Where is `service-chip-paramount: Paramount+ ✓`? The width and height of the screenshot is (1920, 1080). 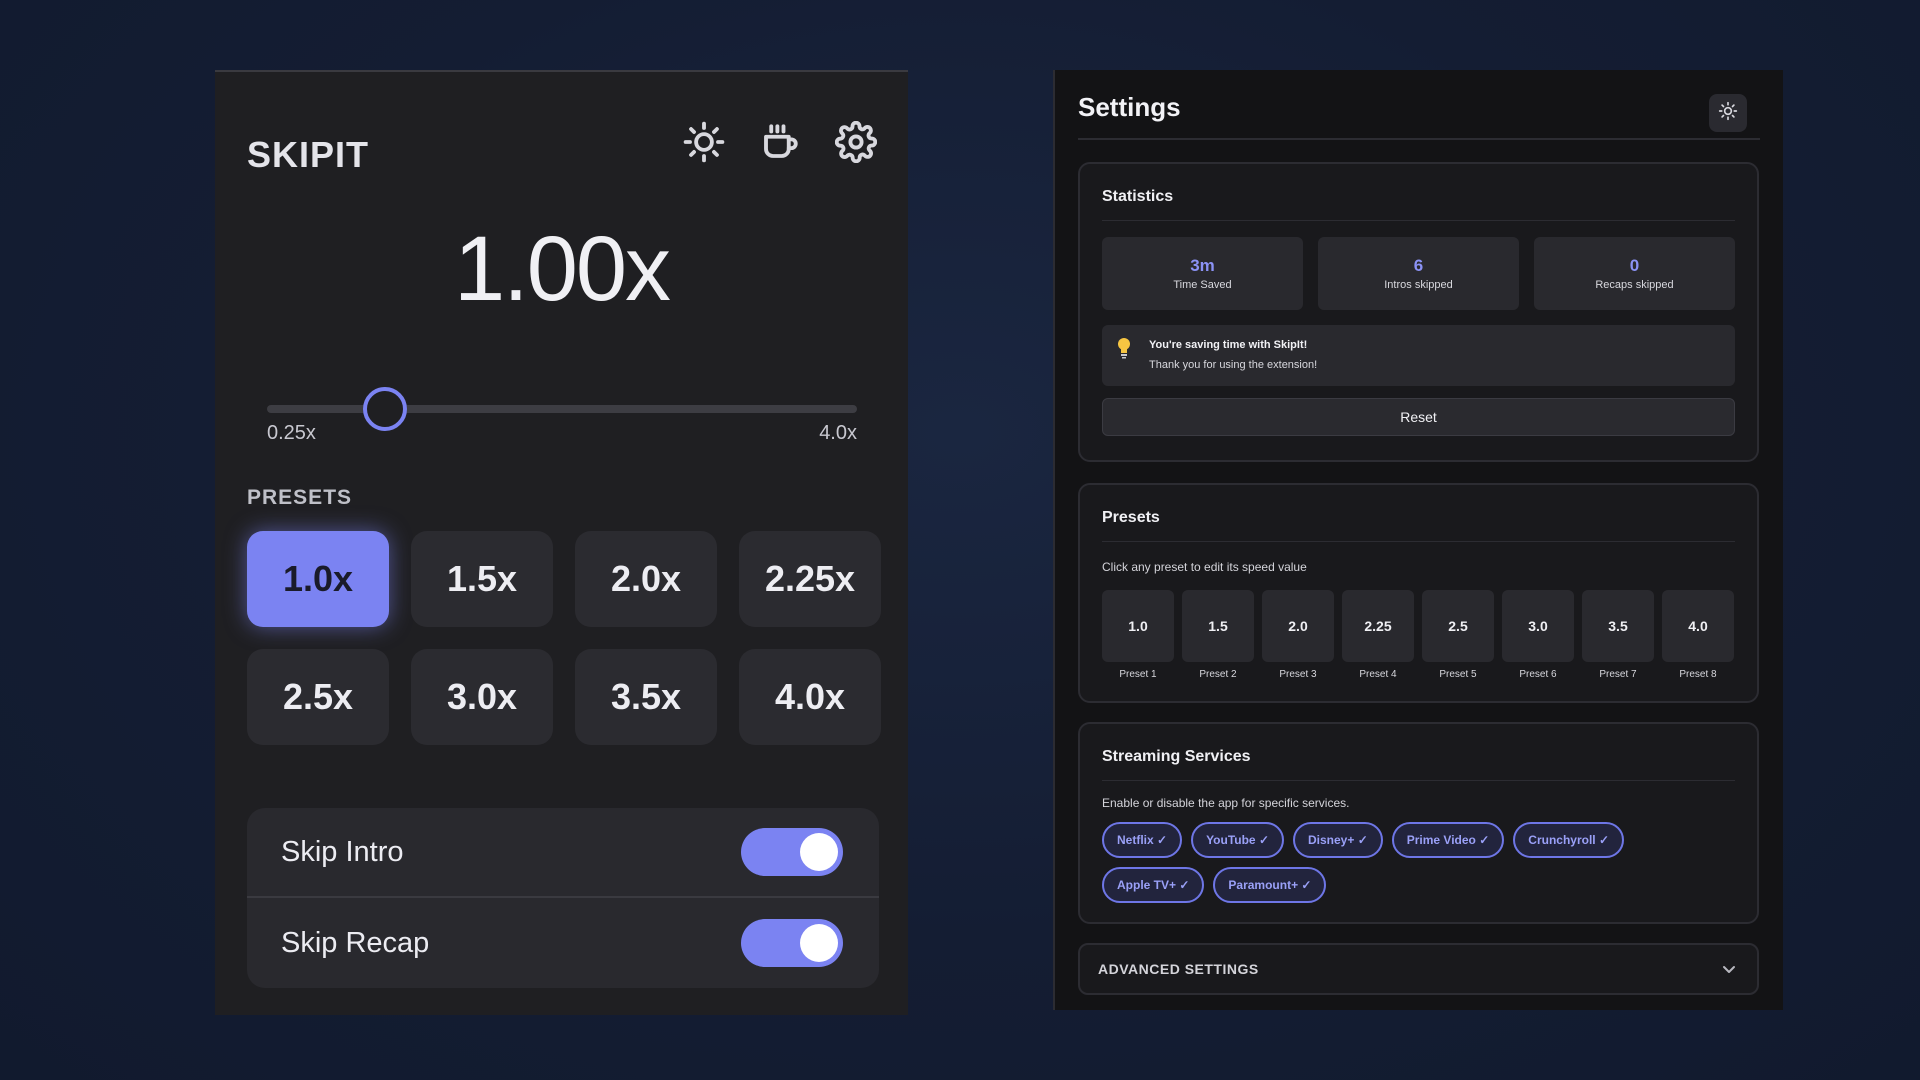
service-chip-paramount: Paramount+ ✓ is located at coordinates (1270, 885).